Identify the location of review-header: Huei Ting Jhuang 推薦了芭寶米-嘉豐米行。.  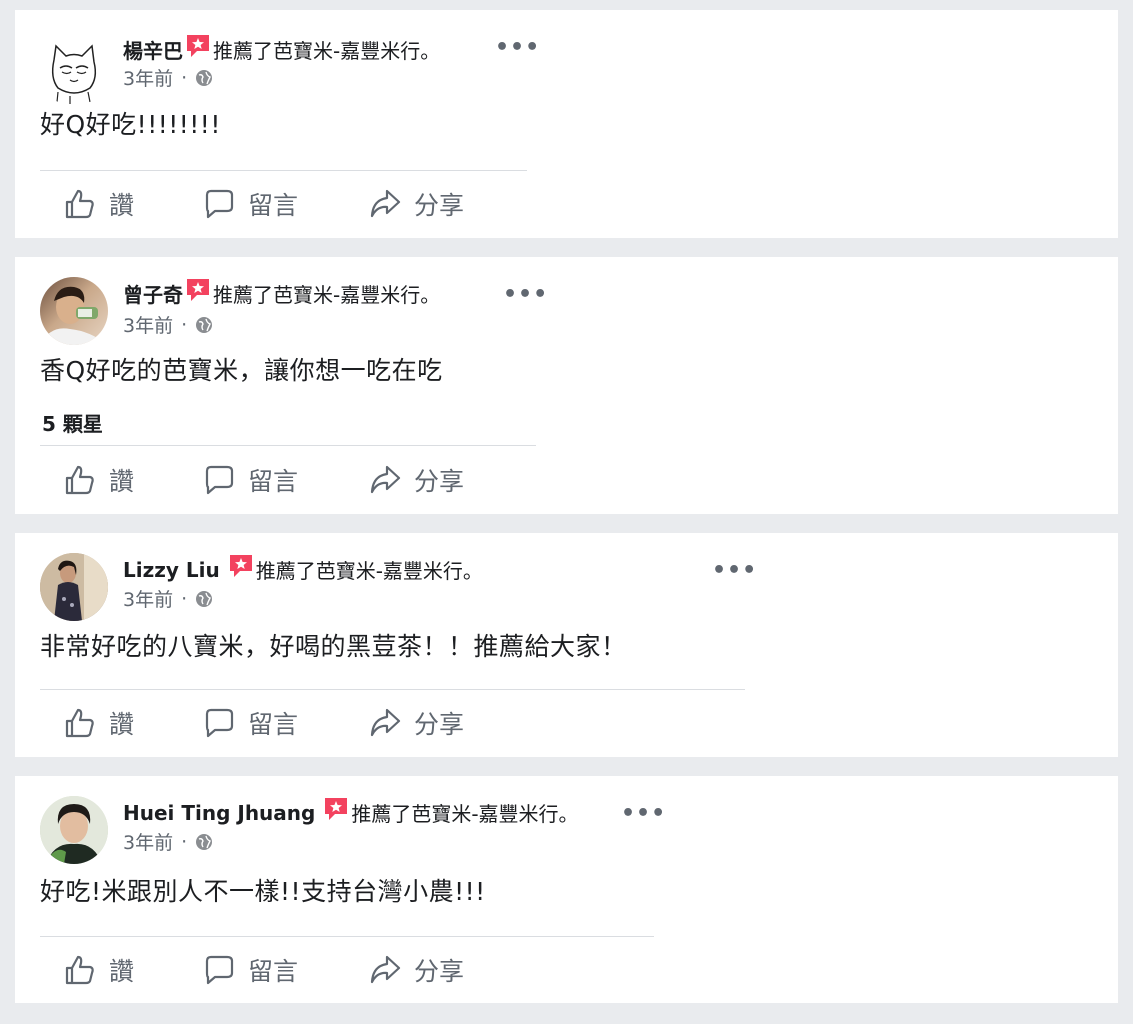
(351, 812).